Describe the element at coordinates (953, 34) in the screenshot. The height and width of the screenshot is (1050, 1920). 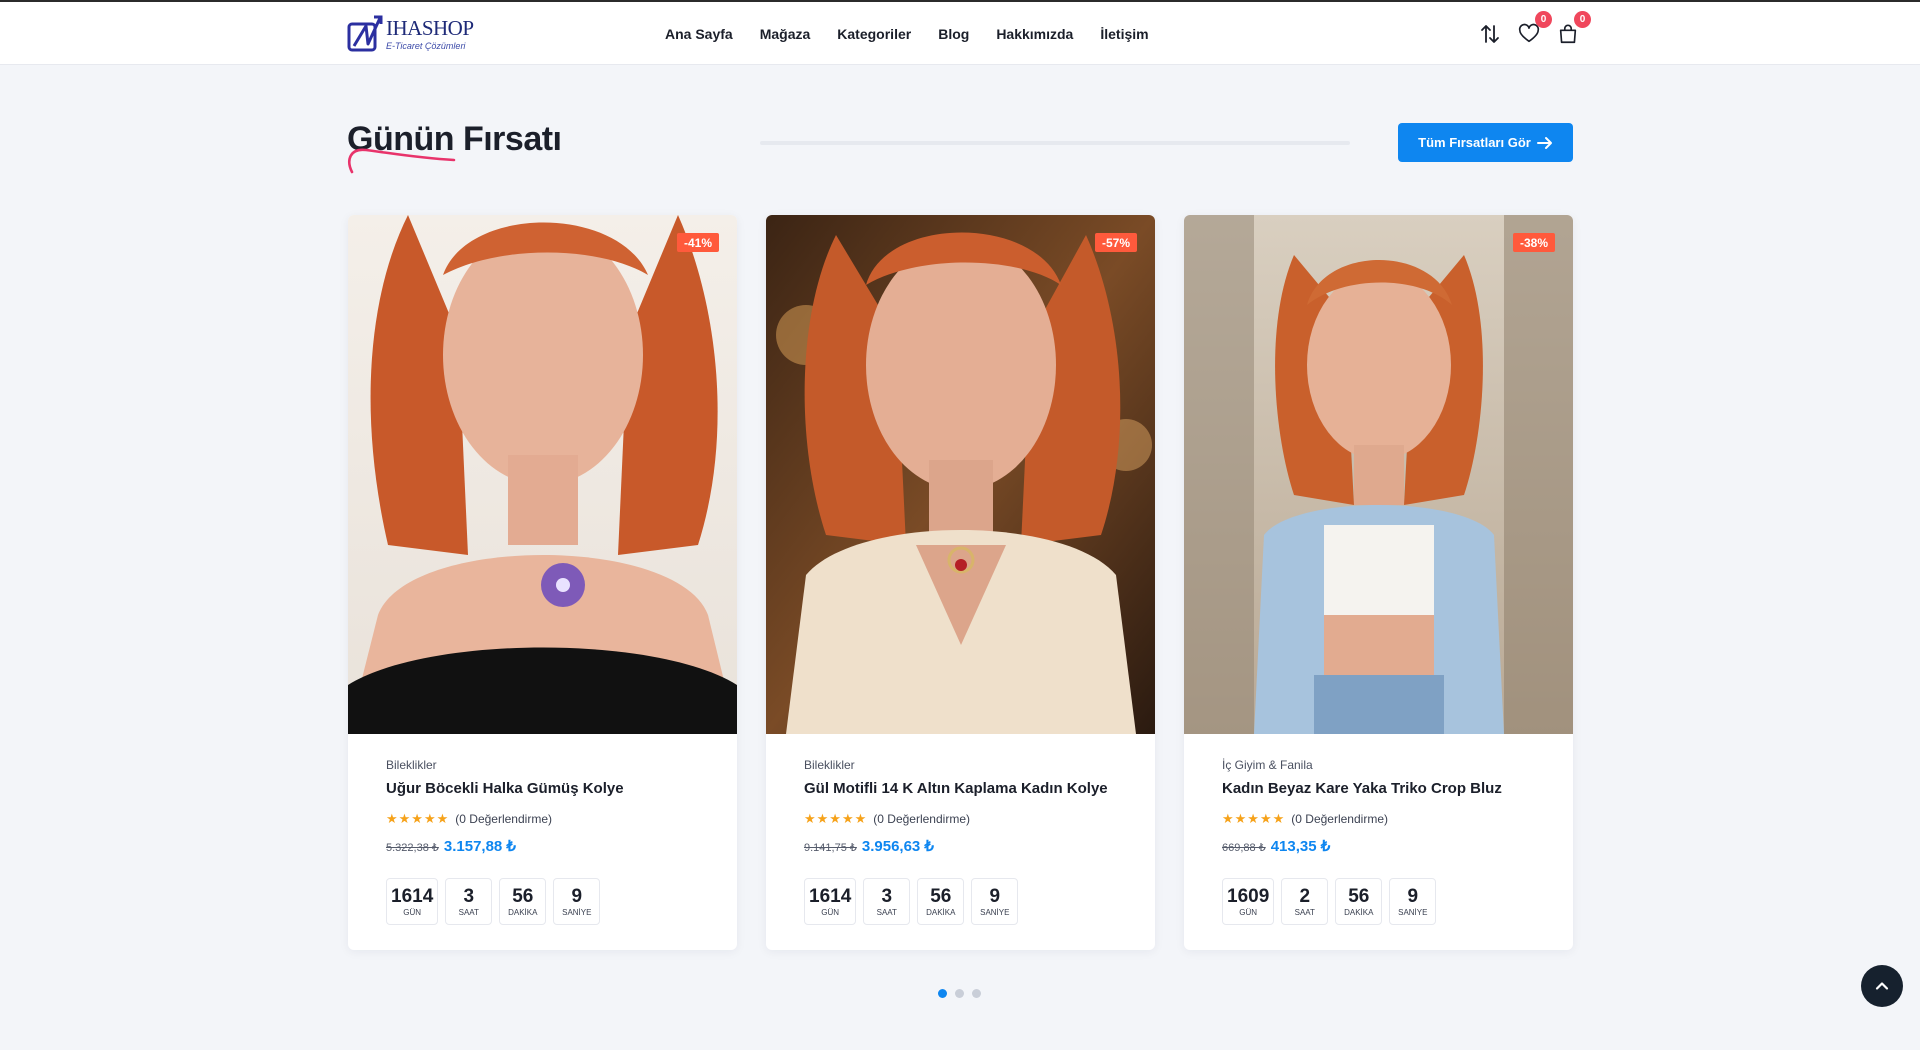
I see `nav-link-blog: Blog` at that location.